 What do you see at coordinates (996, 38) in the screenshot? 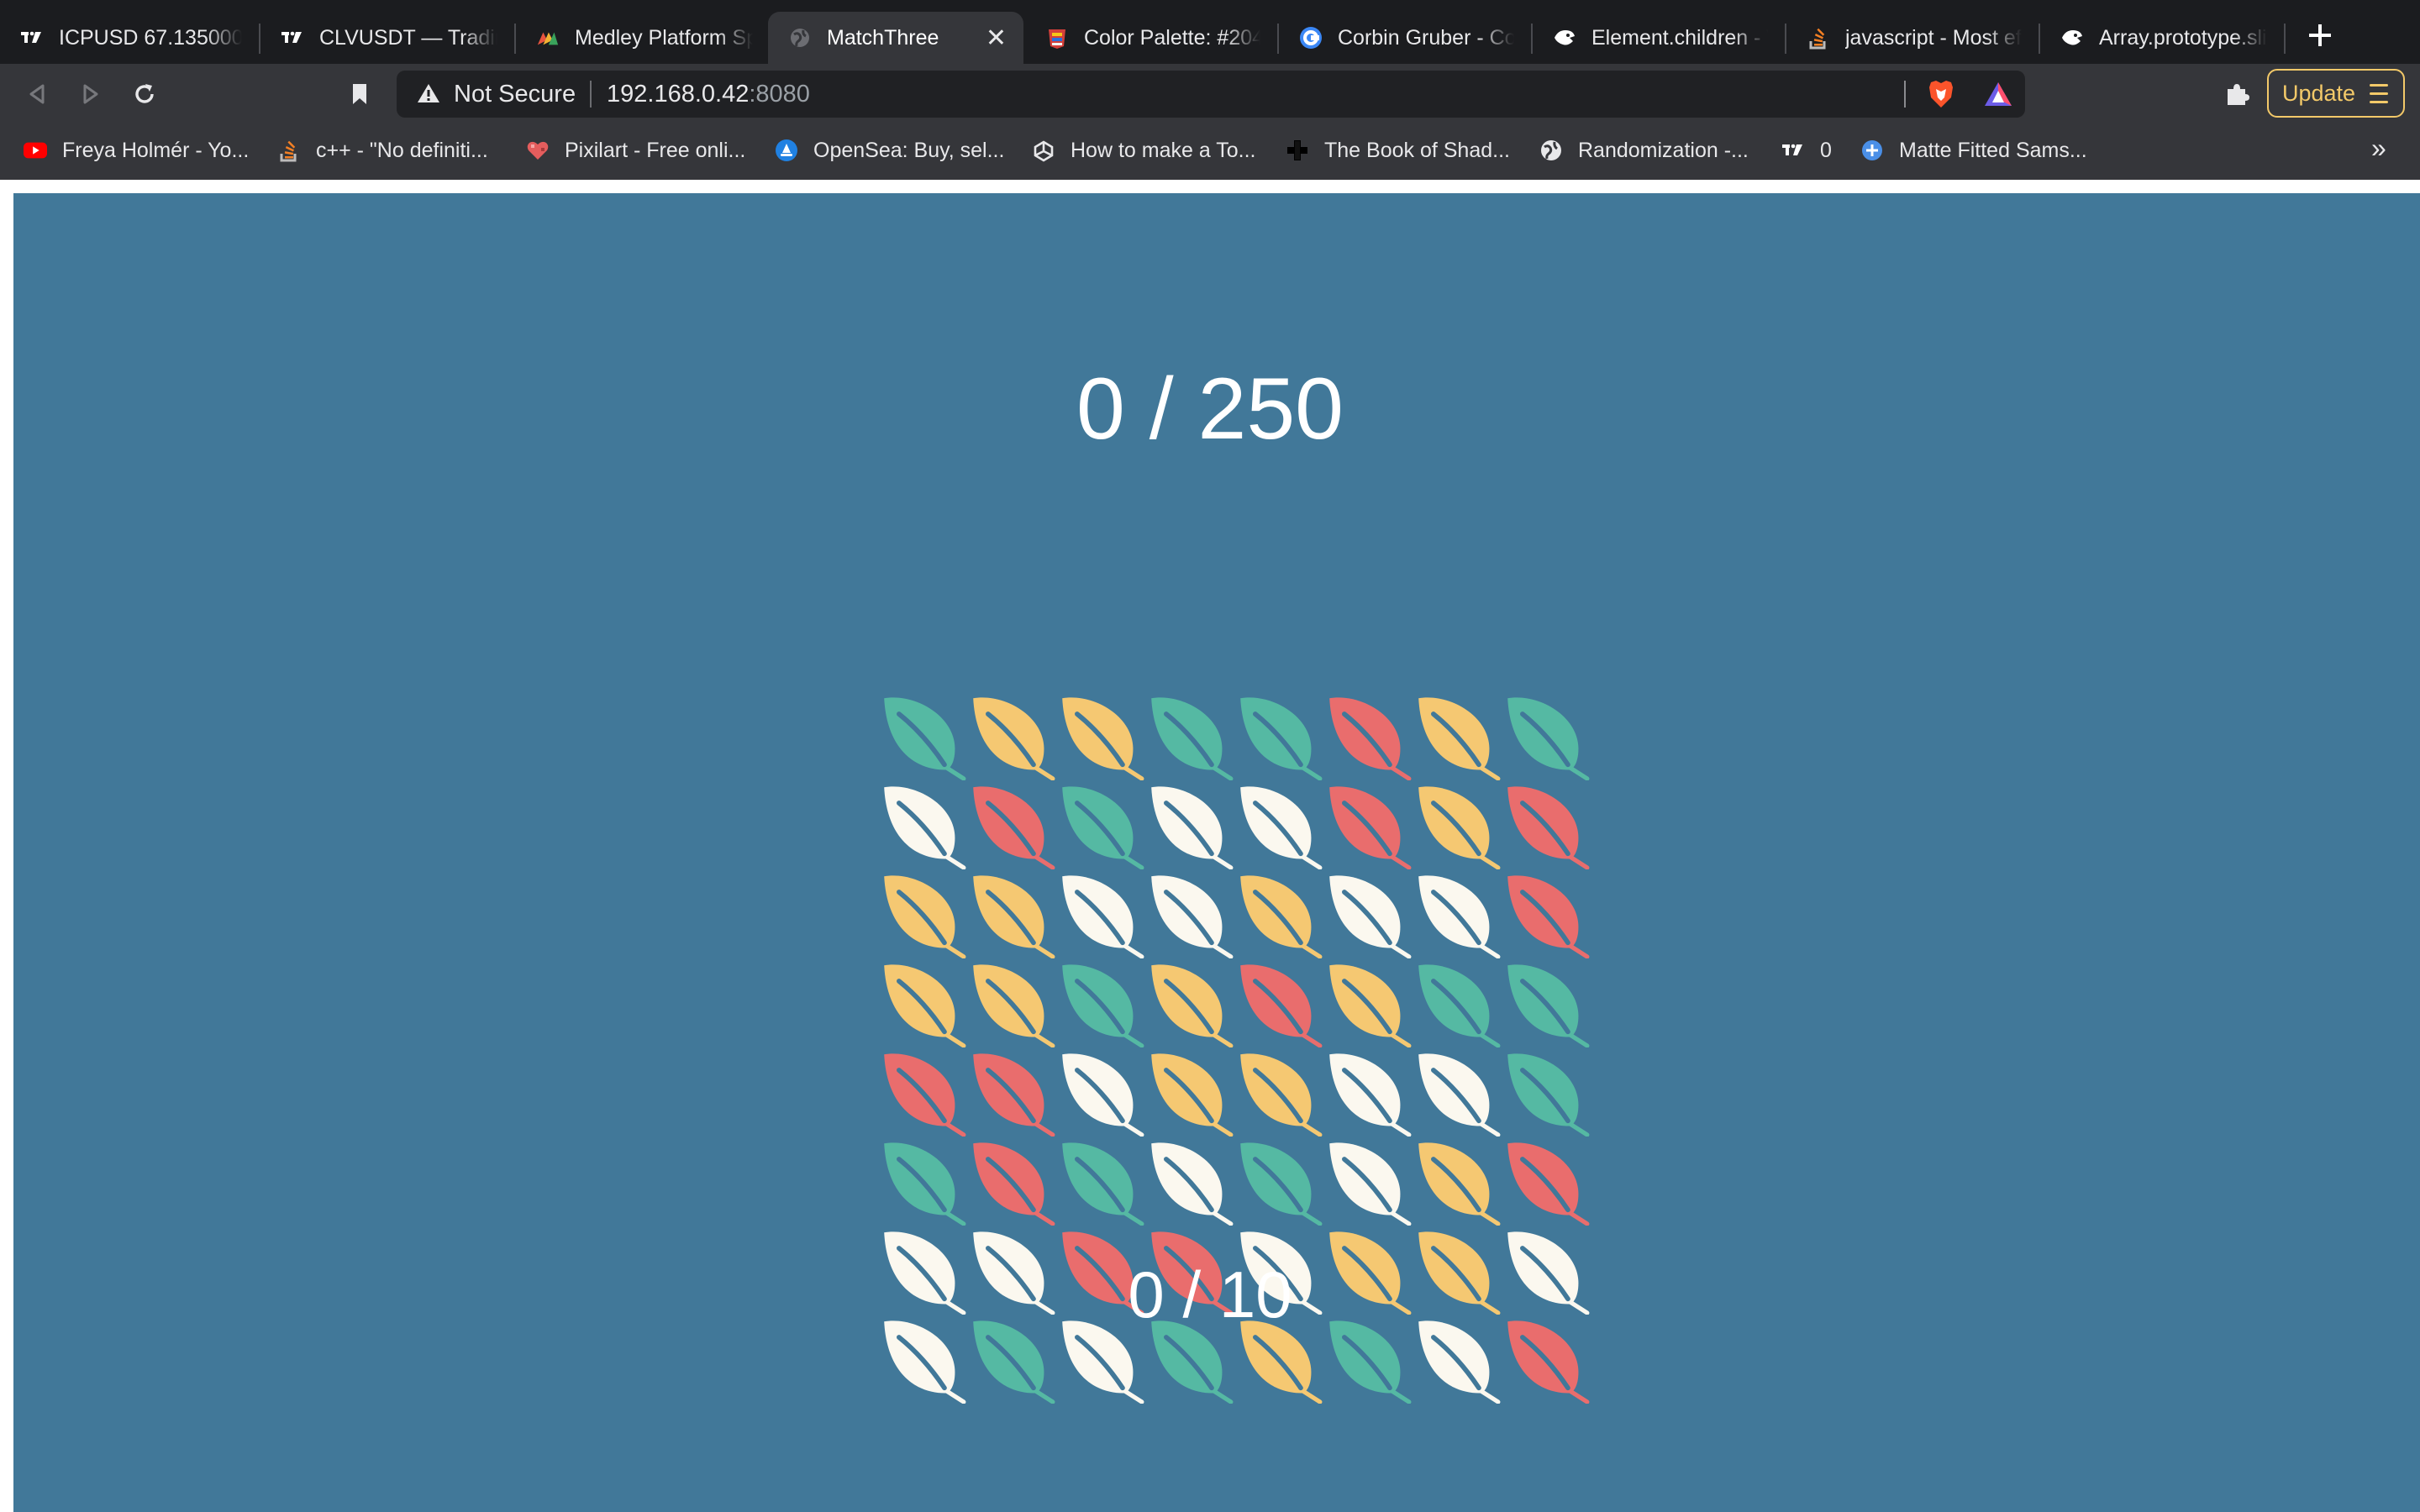
I see `close-icon: ✕` at bounding box center [996, 38].